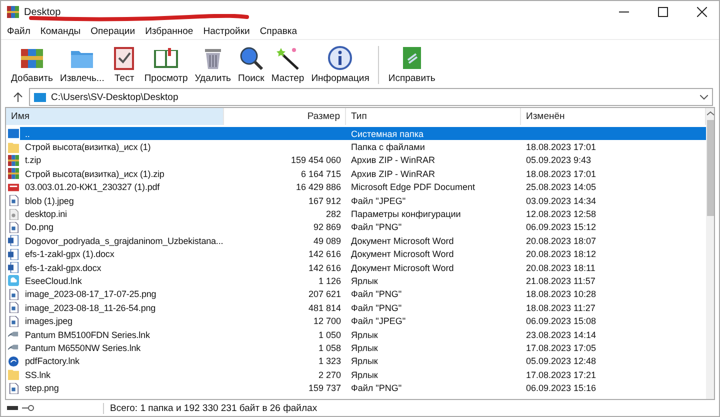 This screenshot has height=417, width=720. I want to click on name-cell: Do.png, so click(115, 227).